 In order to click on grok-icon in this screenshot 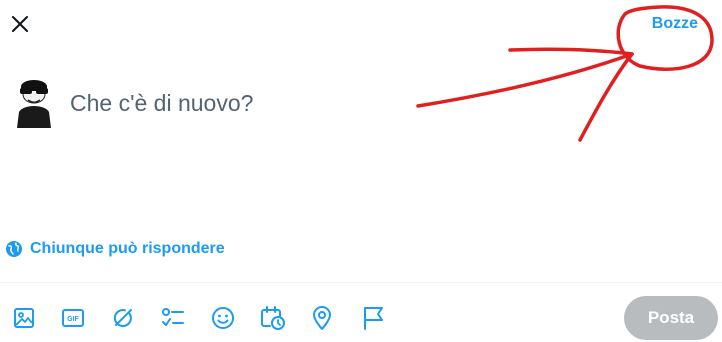, I will do `click(122, 318)`.